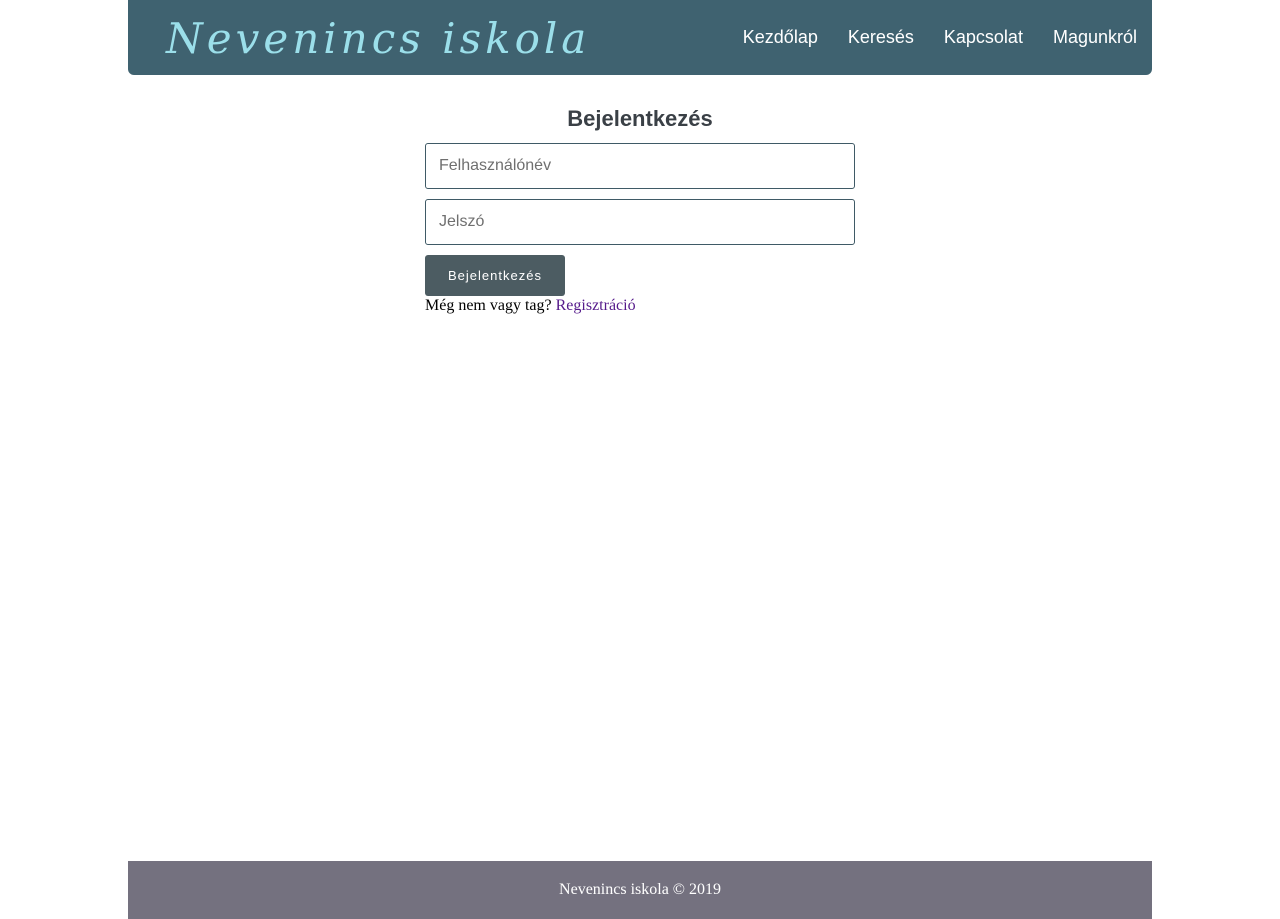  What do you see at coordinates (378, 39) in the screenshot?
I see `site-logo: Nevenincs iskola` at bounding box center [378, 39].